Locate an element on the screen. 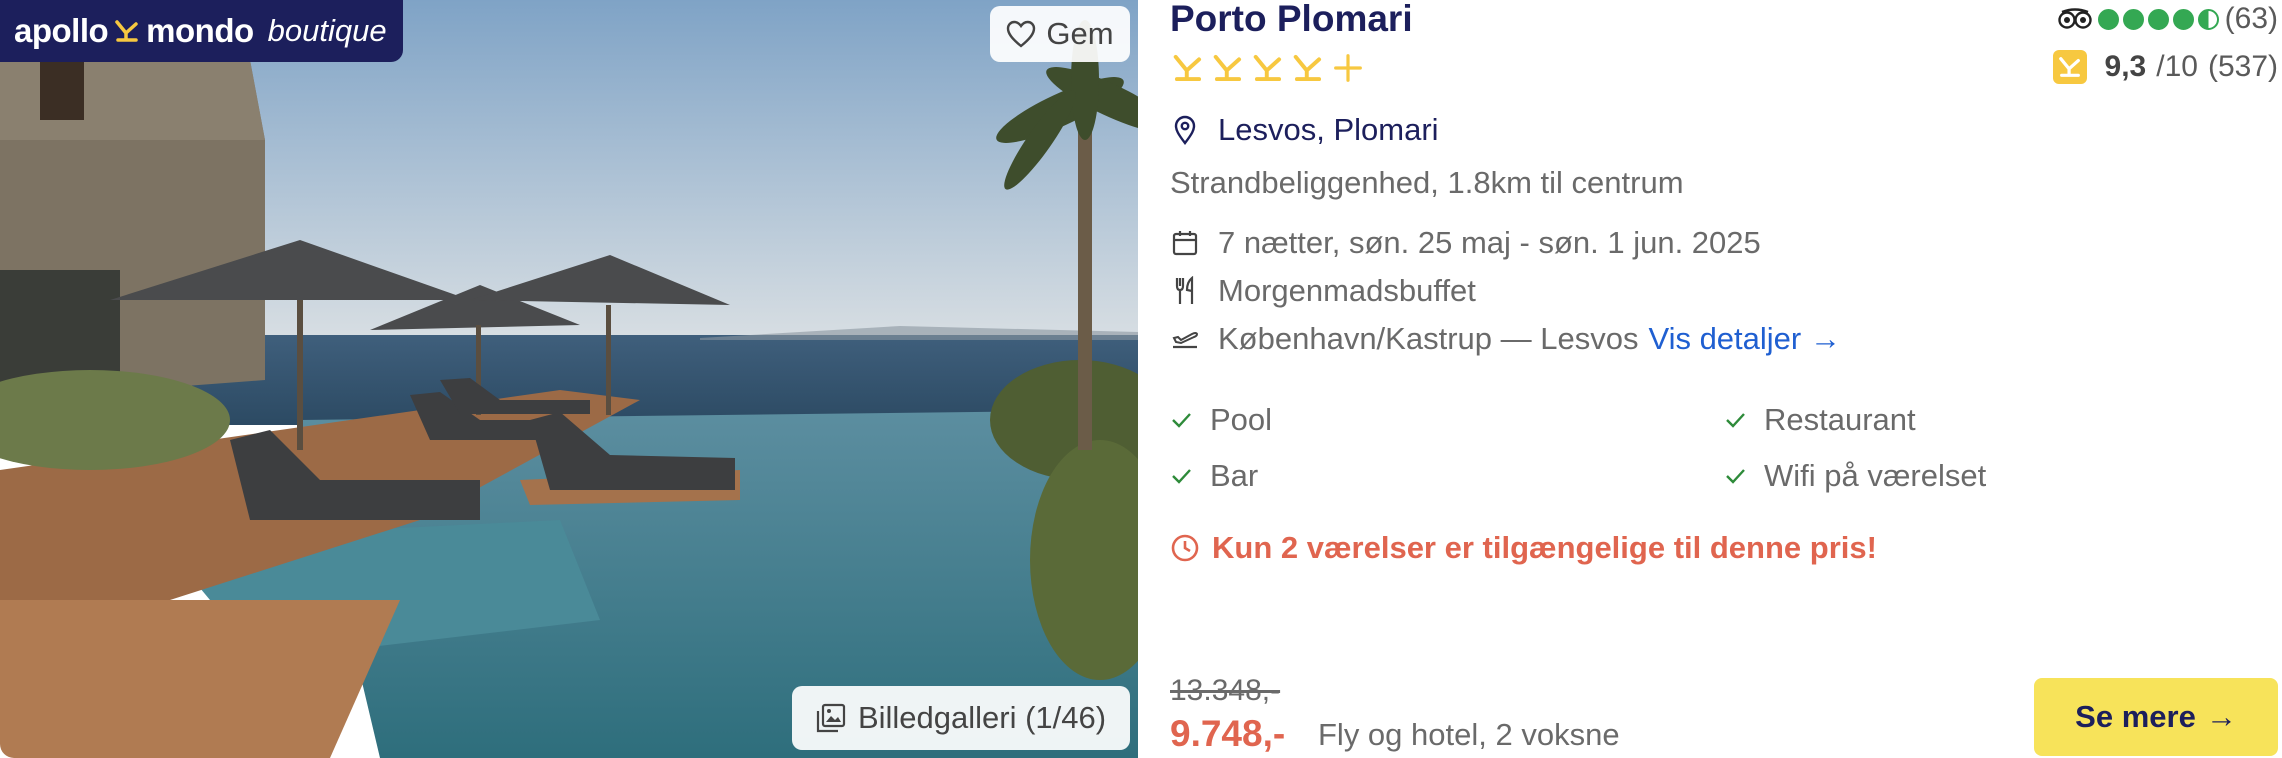  brand-apollo: apollo is located at coordinates (61, 30).